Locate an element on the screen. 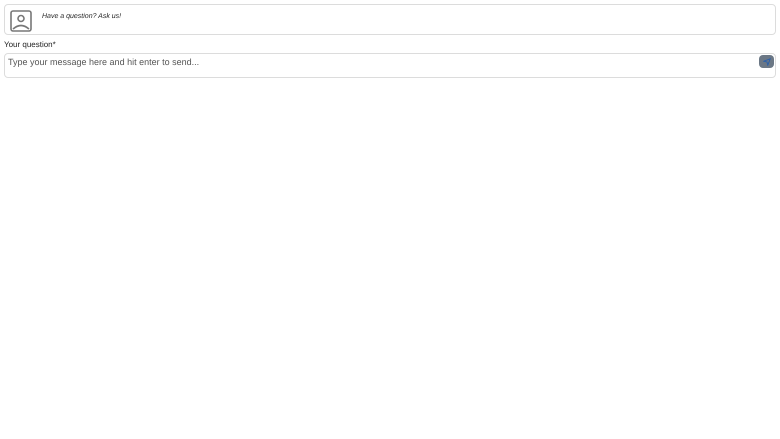 This screenshot has height=439, width=780. send-button is located at coordinates (766, 61).